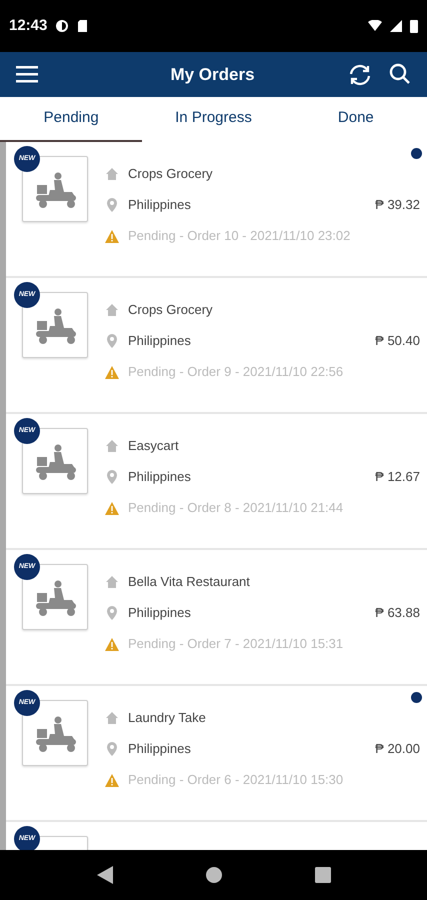 The image size is (427, 900). I want to click on price: ₱ 50.40, so click(397, 341).